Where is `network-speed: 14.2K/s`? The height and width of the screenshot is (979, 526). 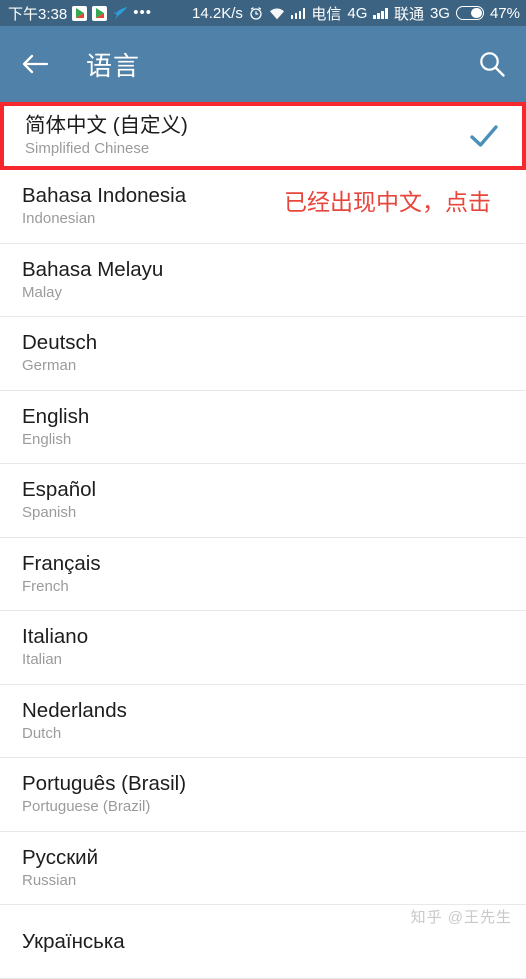 network-speed: 14.2K/s is located at coordinates (217, 13).